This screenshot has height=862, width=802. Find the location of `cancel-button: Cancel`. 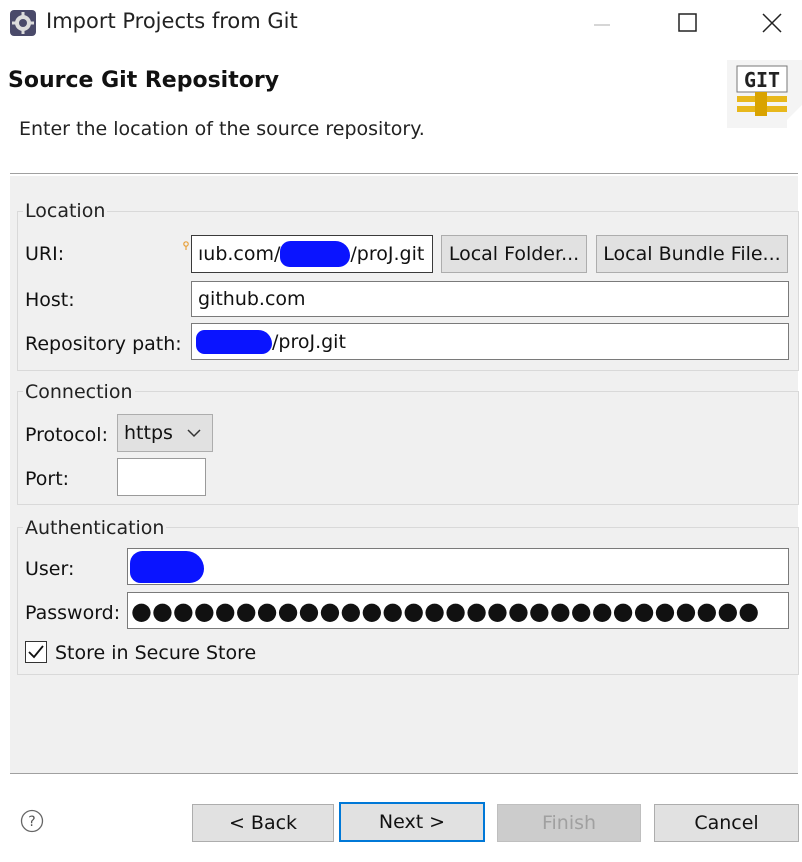

cancel-button: Cancel is located at coordinates (726, 823).